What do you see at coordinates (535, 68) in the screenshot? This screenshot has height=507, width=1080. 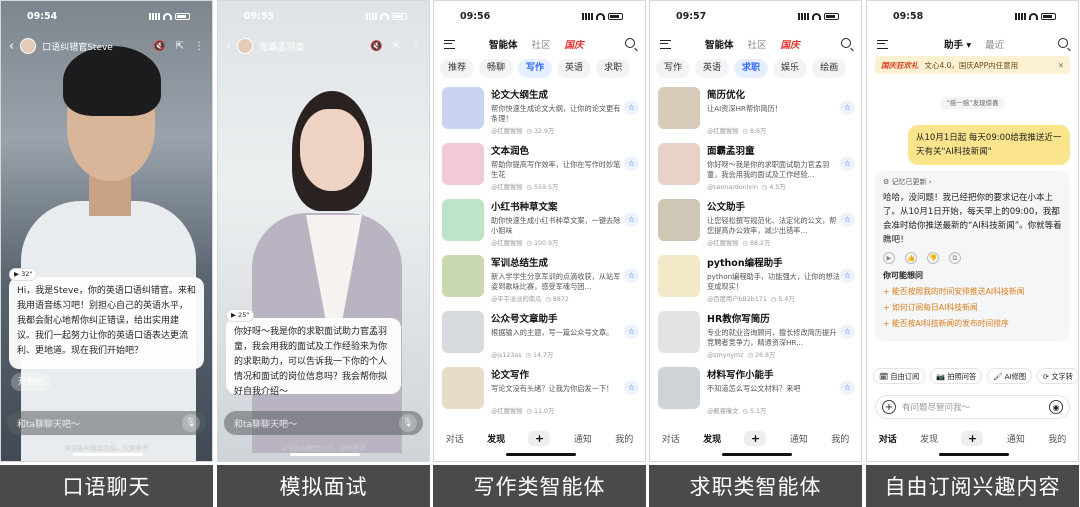 I see `category-chip-active: 写作` at bounding box center [535, 68].